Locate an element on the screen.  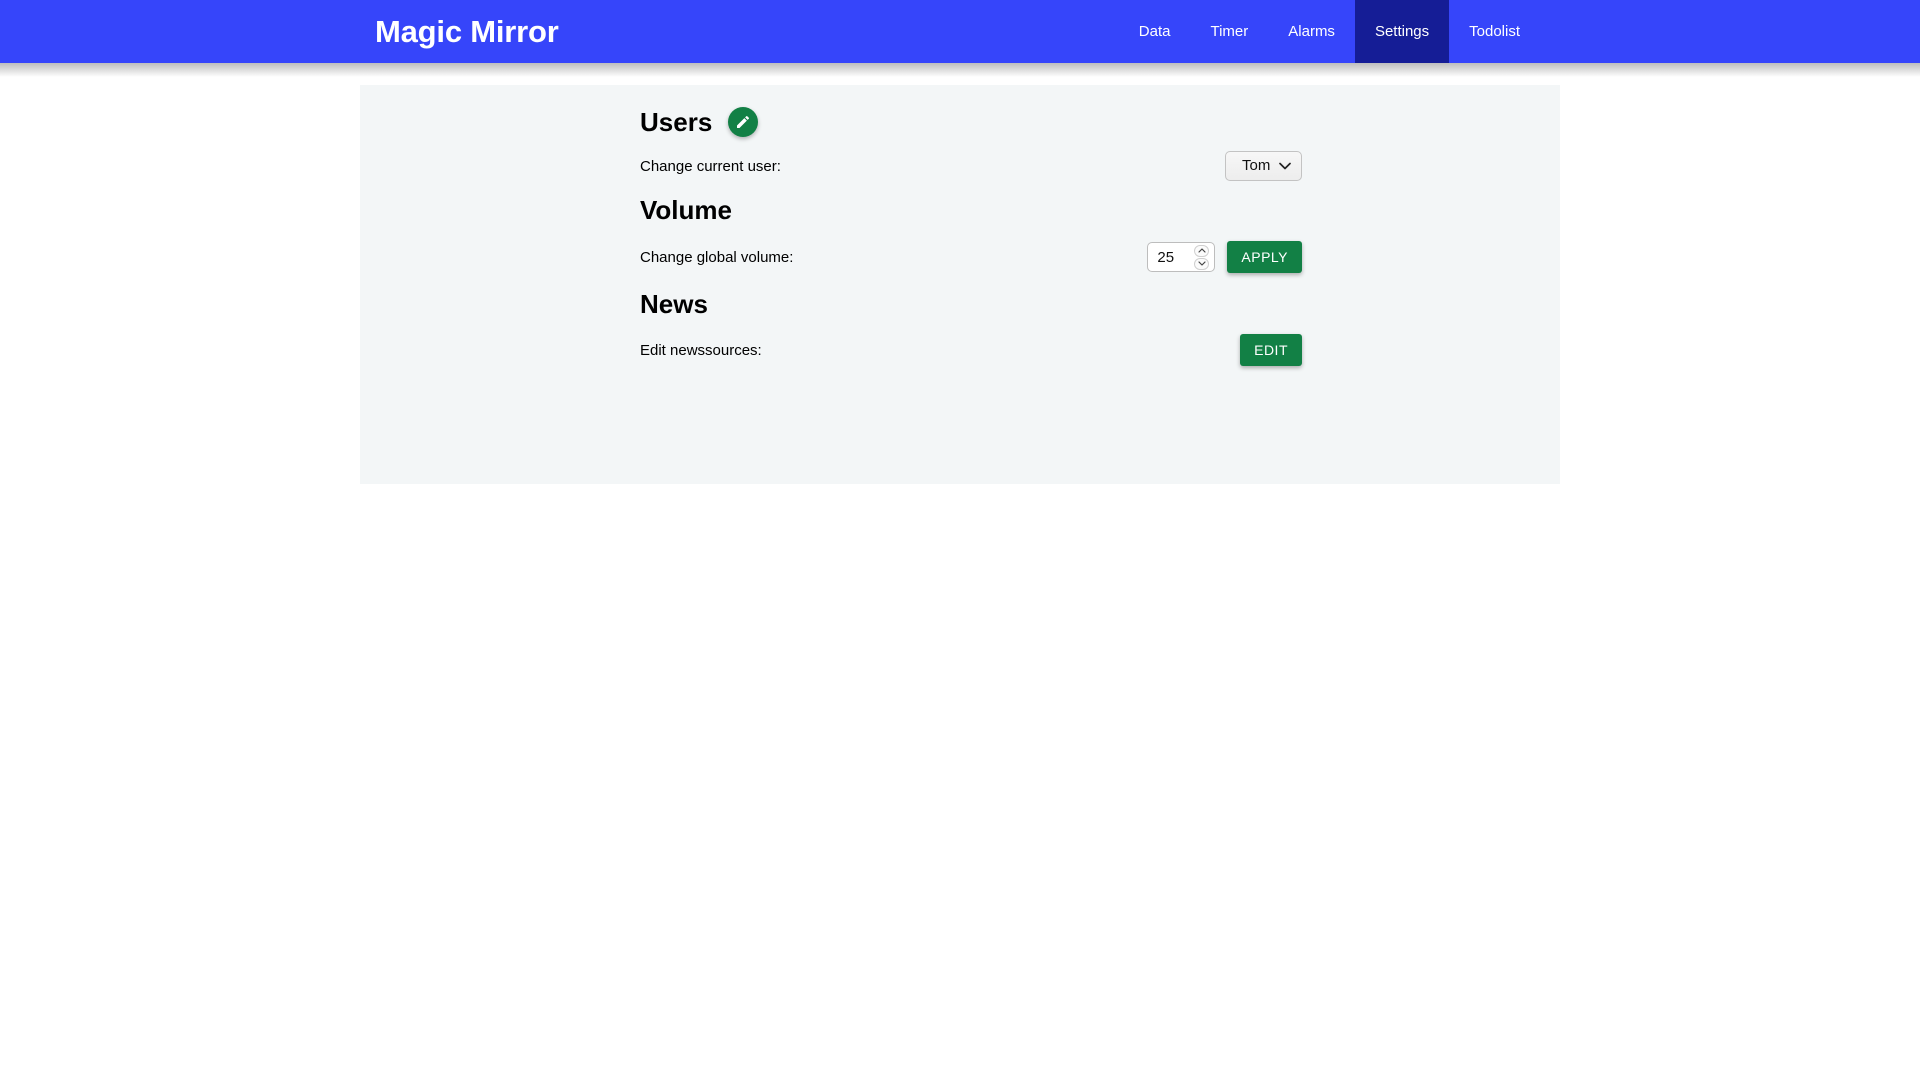
row-change-current-user: Change current user: Tom is located at coordinates (1100, 166).